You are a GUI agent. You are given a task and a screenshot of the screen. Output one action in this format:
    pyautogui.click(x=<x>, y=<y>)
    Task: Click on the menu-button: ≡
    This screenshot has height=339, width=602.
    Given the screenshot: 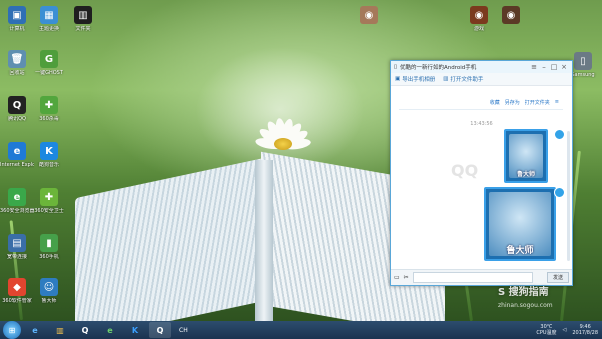 What is the action you would take?
    pyautogui.click(x=534, y=67)
    